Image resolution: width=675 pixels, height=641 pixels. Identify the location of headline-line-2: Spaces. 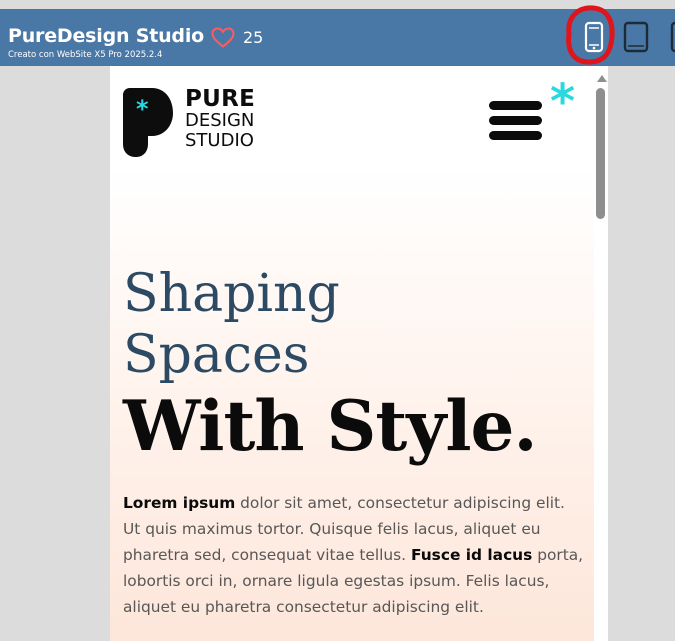
(216, 355).